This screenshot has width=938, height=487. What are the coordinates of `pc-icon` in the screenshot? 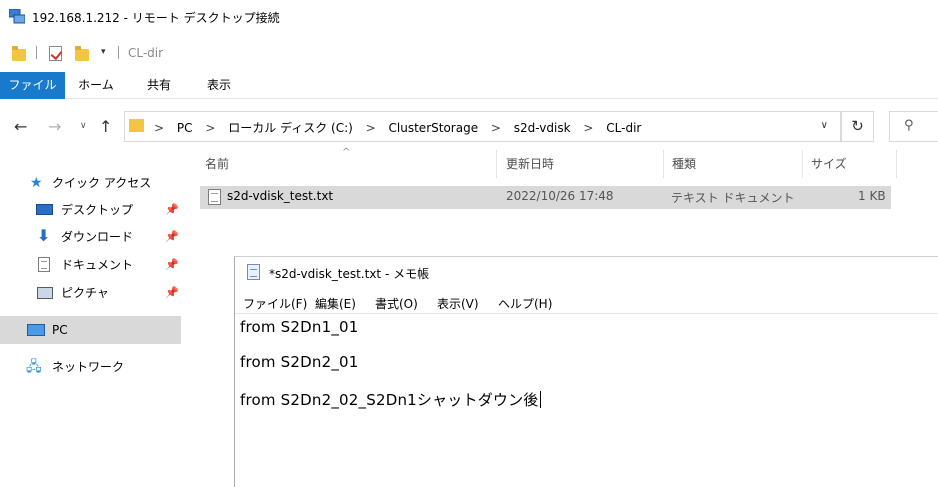 It's located at (36, 330).